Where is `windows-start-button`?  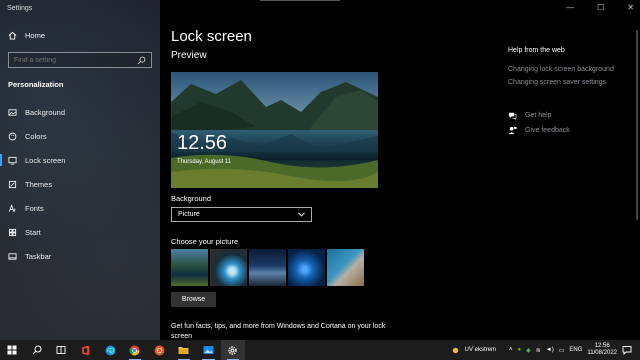
windows-start-button is located at coordinates (12, 350).